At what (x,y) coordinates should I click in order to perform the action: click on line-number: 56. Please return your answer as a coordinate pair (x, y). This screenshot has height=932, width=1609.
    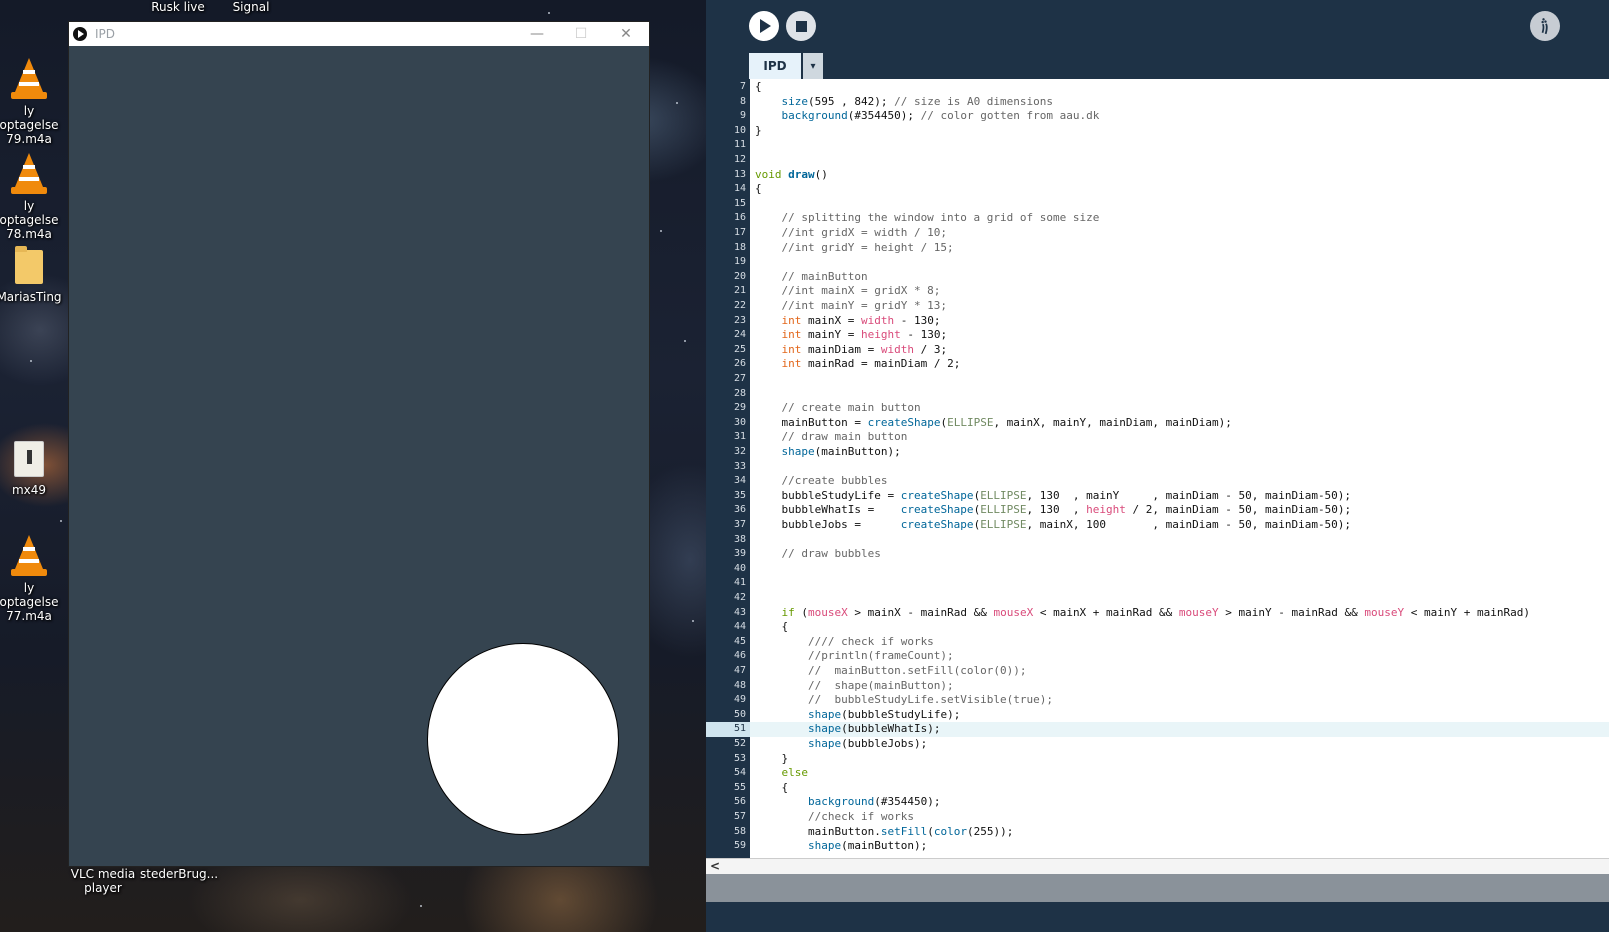
    Looking at the image, I should click on (739, 802).